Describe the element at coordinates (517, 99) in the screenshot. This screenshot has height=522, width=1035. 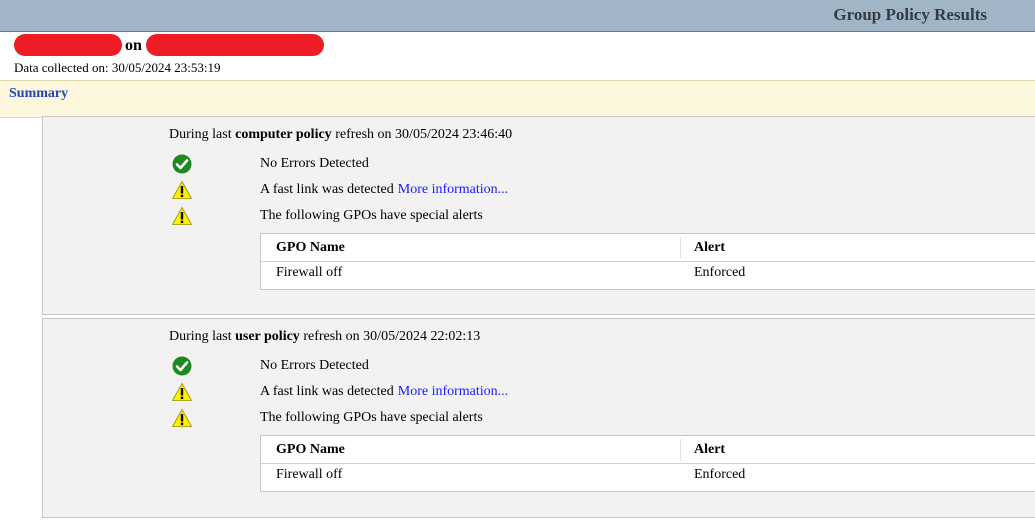
I see `summary-section-header: Summary` at that location.